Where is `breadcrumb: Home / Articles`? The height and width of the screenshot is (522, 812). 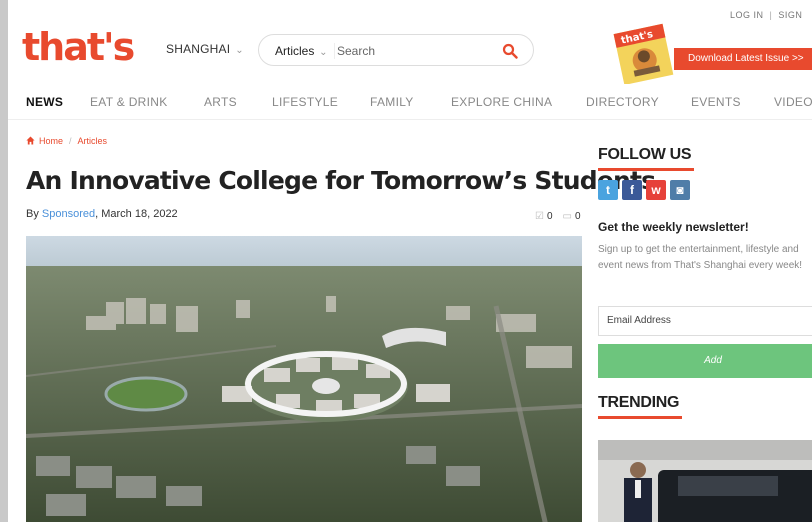
breadcrumb: Home / Articles is located at coordinates (66, 141).